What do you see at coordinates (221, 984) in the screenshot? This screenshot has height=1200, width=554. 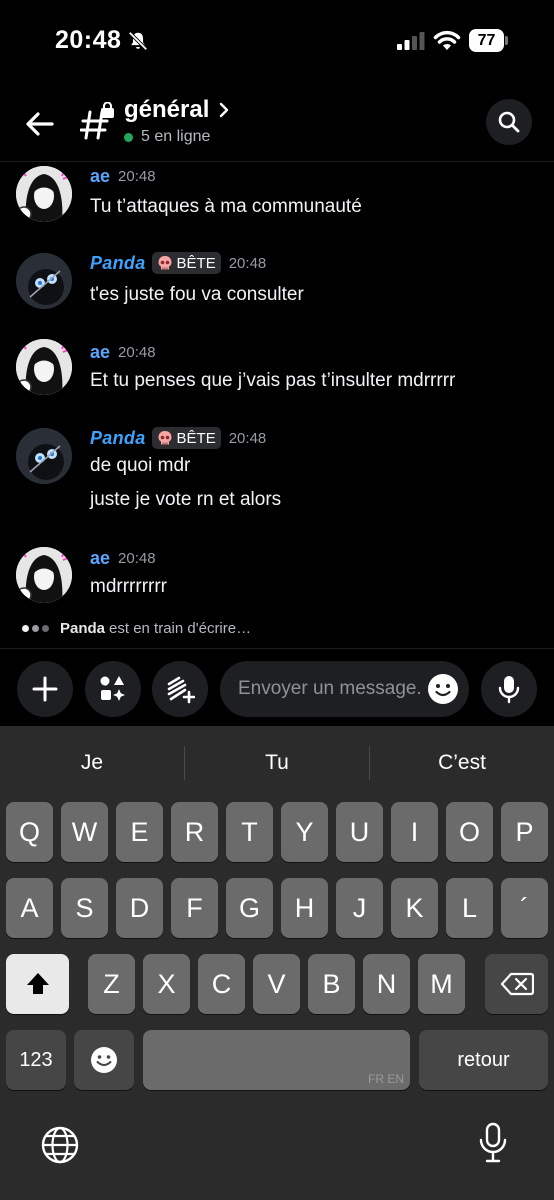 I see `key: C` at bounding box center [221, 984].